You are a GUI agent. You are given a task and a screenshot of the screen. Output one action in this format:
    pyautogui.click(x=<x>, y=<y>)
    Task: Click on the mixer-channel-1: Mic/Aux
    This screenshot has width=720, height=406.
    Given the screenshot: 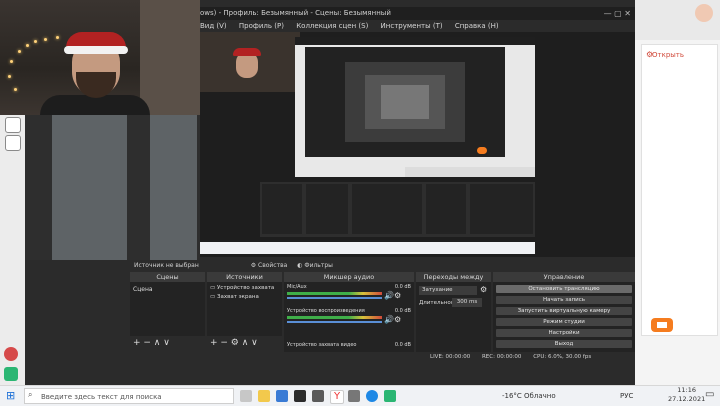 What is the action you would take?
    pyautogui.click(x=297, y=287)
    